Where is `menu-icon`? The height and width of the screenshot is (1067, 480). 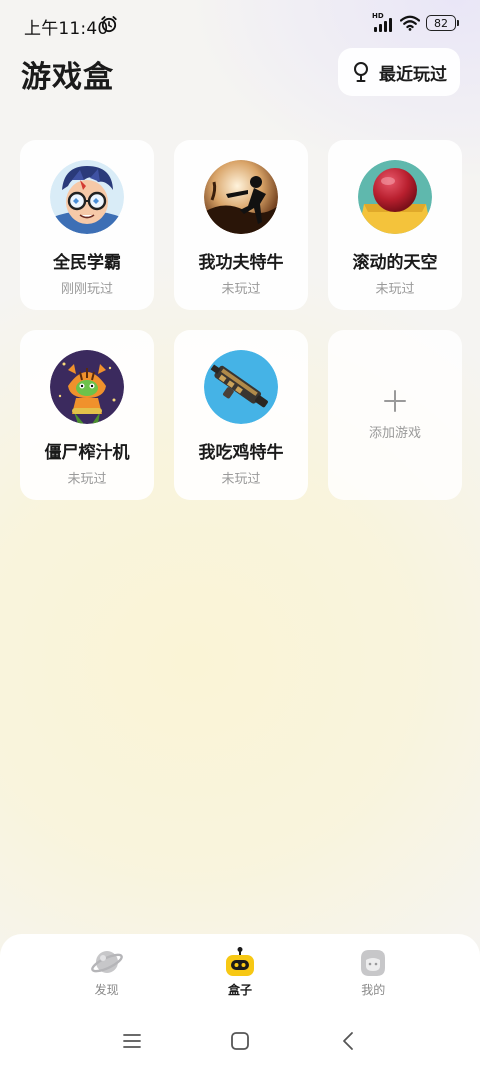 menu-icon is located at coordinates (132, 1041).